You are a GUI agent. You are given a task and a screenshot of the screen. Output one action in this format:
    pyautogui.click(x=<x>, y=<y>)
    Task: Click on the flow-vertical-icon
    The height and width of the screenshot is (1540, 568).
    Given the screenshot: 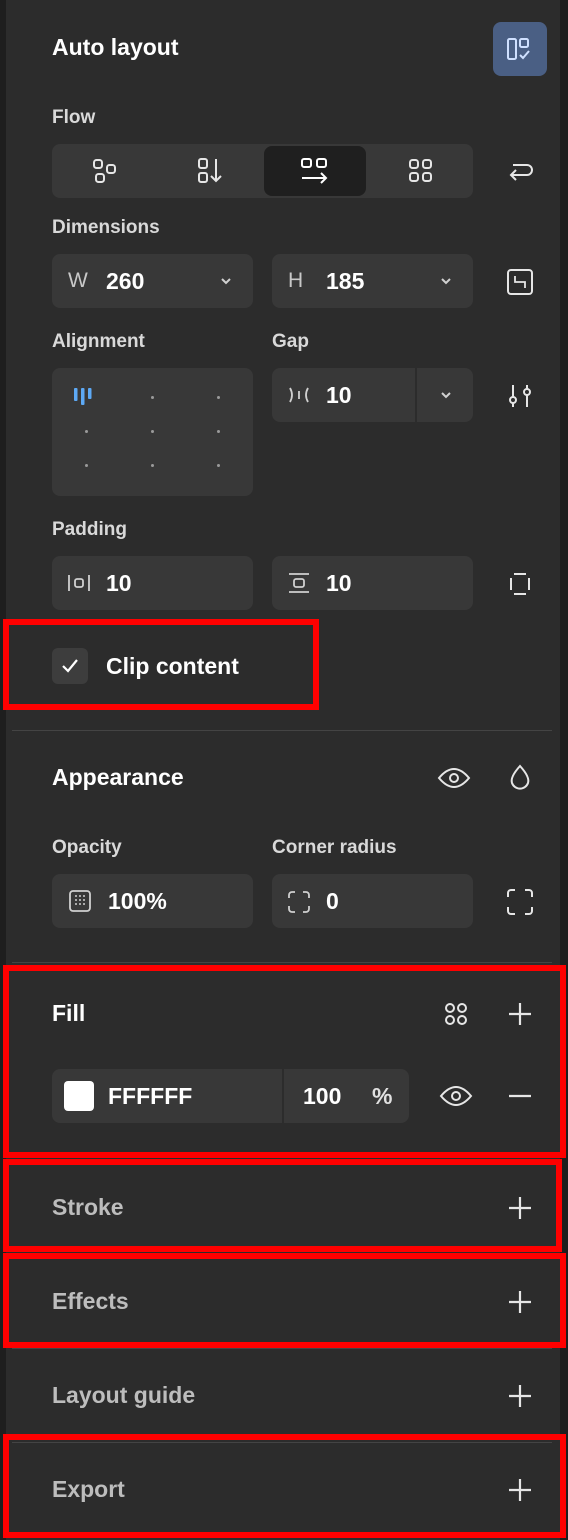 What is the action you would take?
    pyautogui.click(x=209, y=171)
    